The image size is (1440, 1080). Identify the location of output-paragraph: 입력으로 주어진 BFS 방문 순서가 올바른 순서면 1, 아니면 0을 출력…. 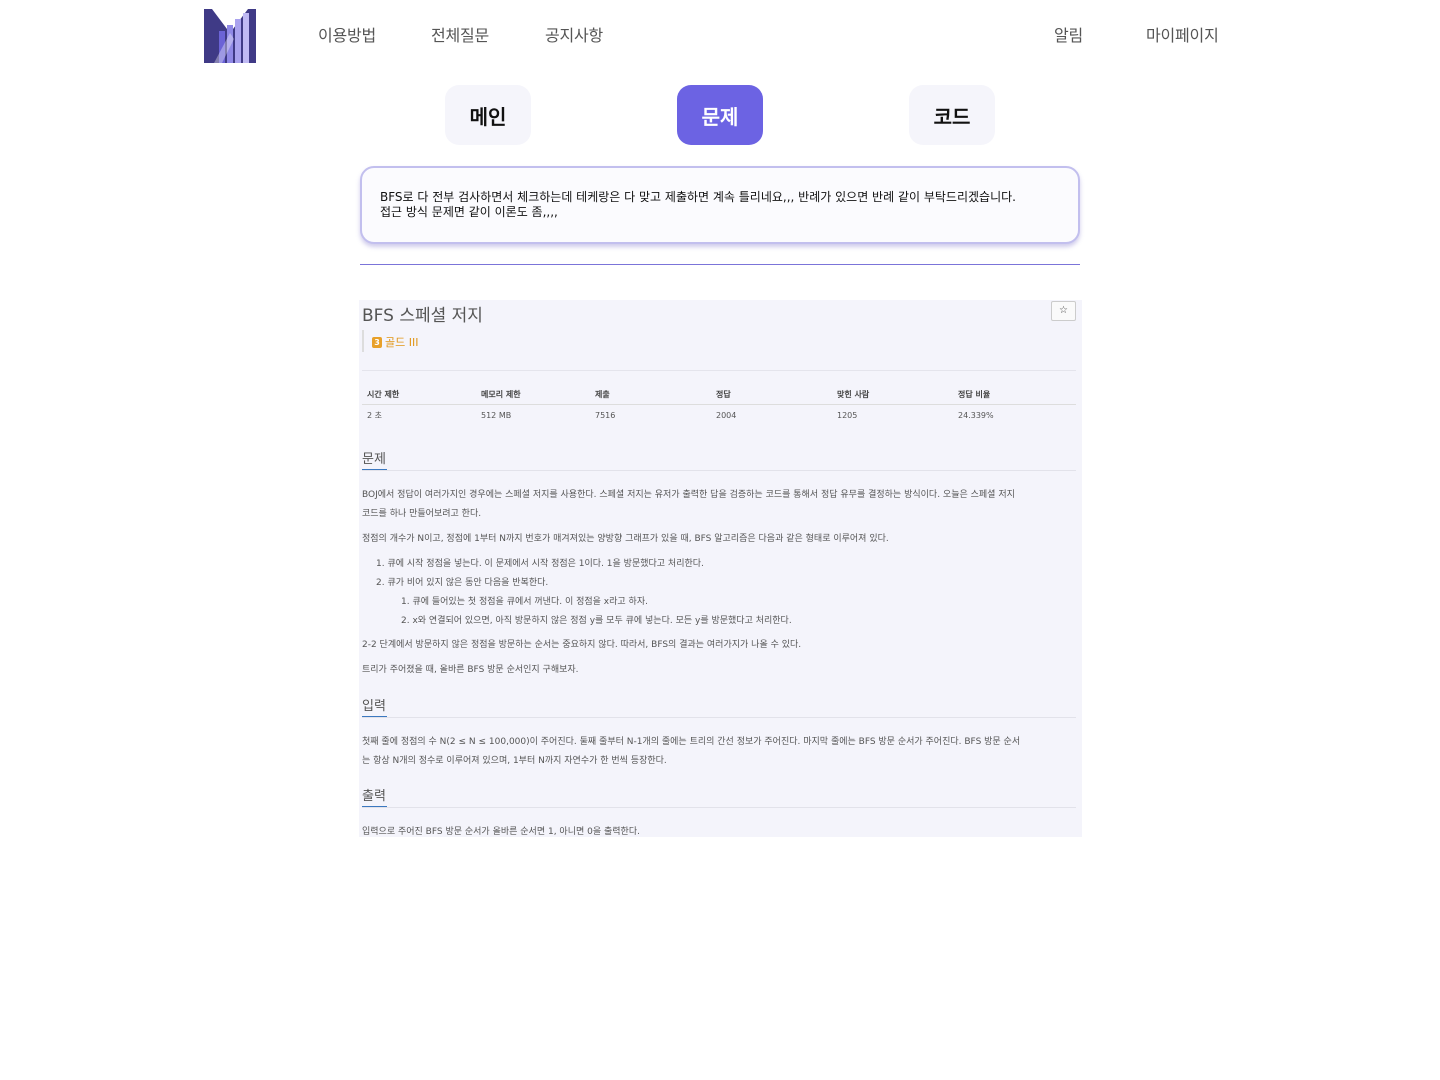
(501, 832).